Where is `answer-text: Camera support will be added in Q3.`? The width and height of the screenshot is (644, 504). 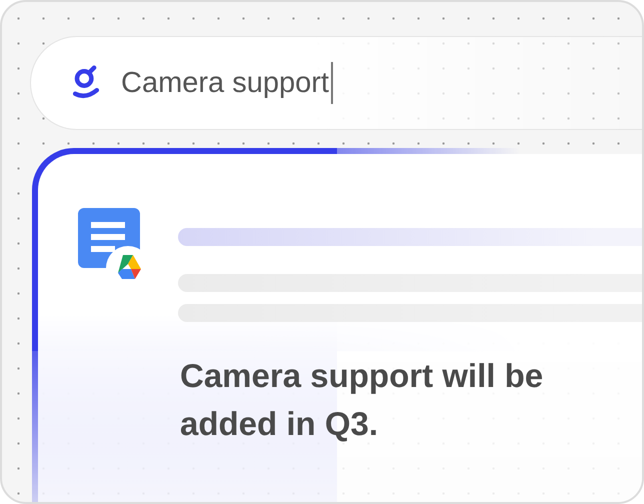 answer-text: Camera support will be added in Q3. is located at coordinates (362, 400).